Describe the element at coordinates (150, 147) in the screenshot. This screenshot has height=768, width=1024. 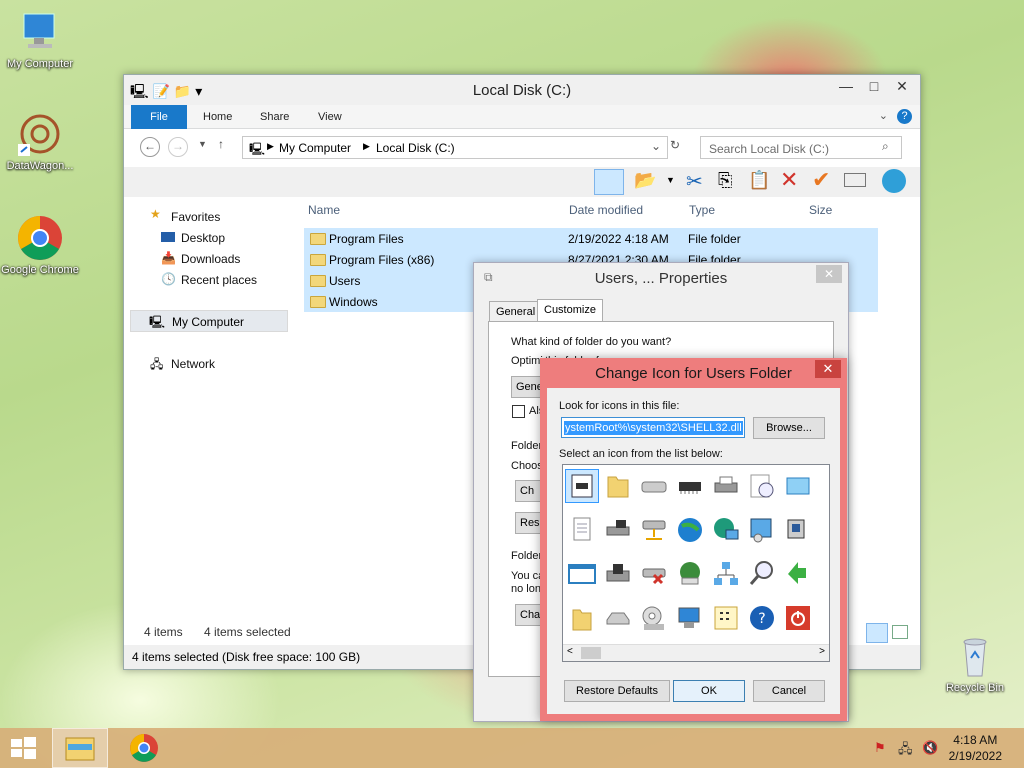
I see `back-icon: ←` at that location.